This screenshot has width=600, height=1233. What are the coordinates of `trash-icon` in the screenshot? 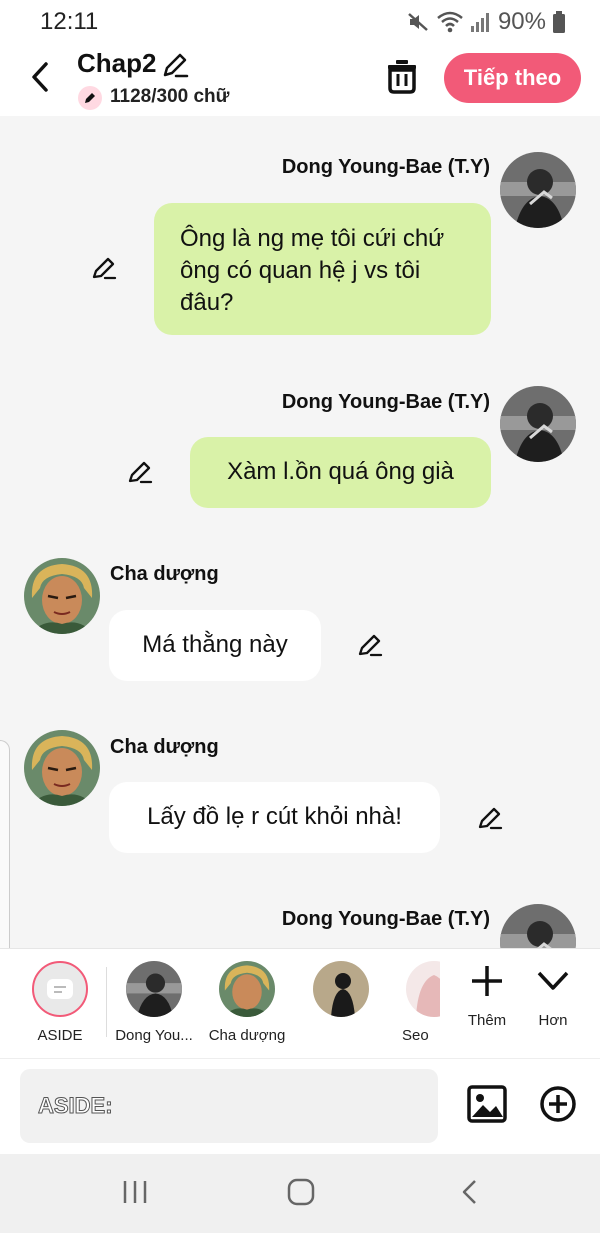 It's located at (402, 76).